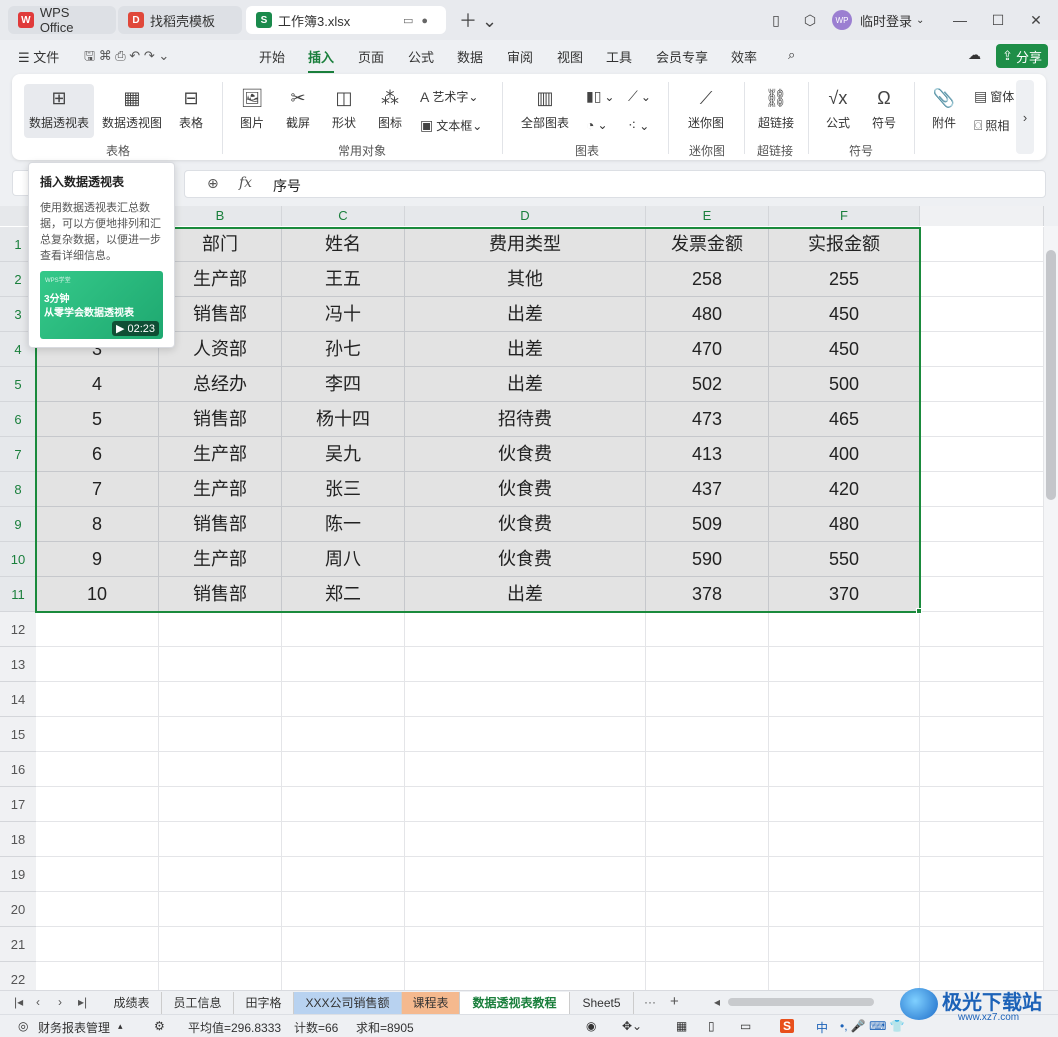 The width and height of the screenshot is (1058, 1037). I want to click on table-cell: 473, so click(707, 419).